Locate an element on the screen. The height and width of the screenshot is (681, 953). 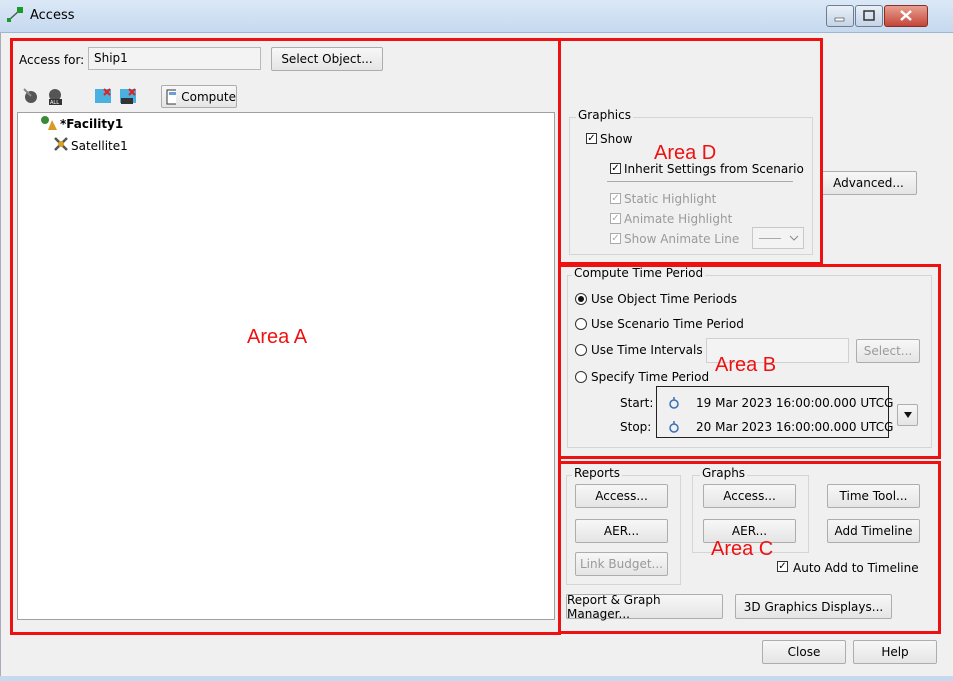
window-close-button is located at coordinates (906, 16).